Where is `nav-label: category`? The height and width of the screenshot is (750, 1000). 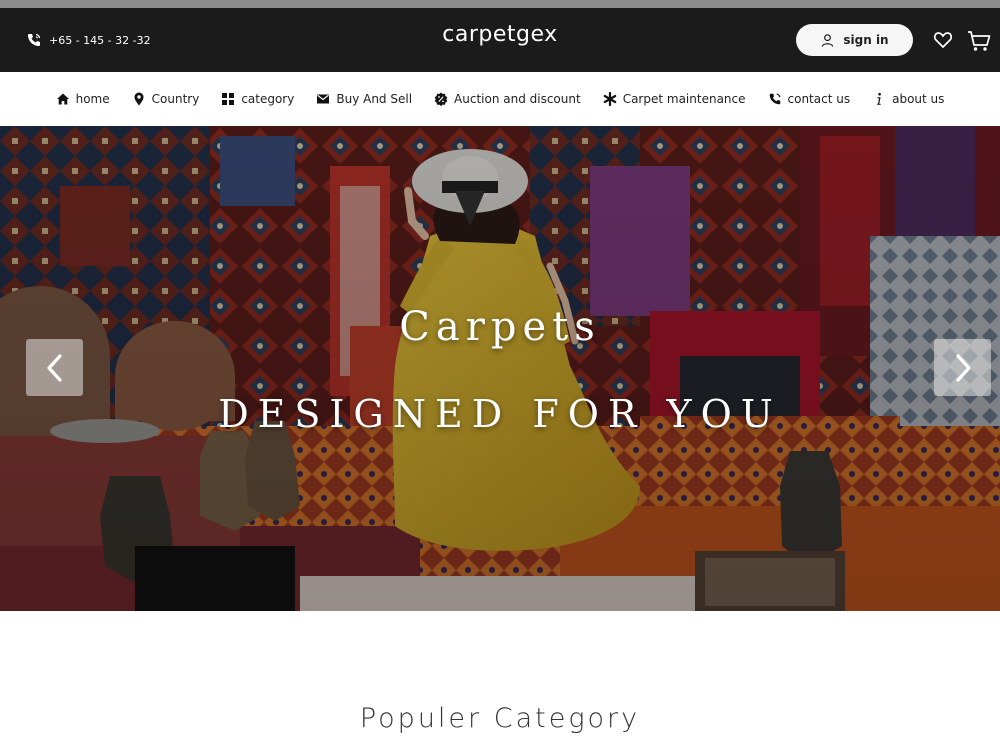 nav-label: category is located at coordinates (268, 99).